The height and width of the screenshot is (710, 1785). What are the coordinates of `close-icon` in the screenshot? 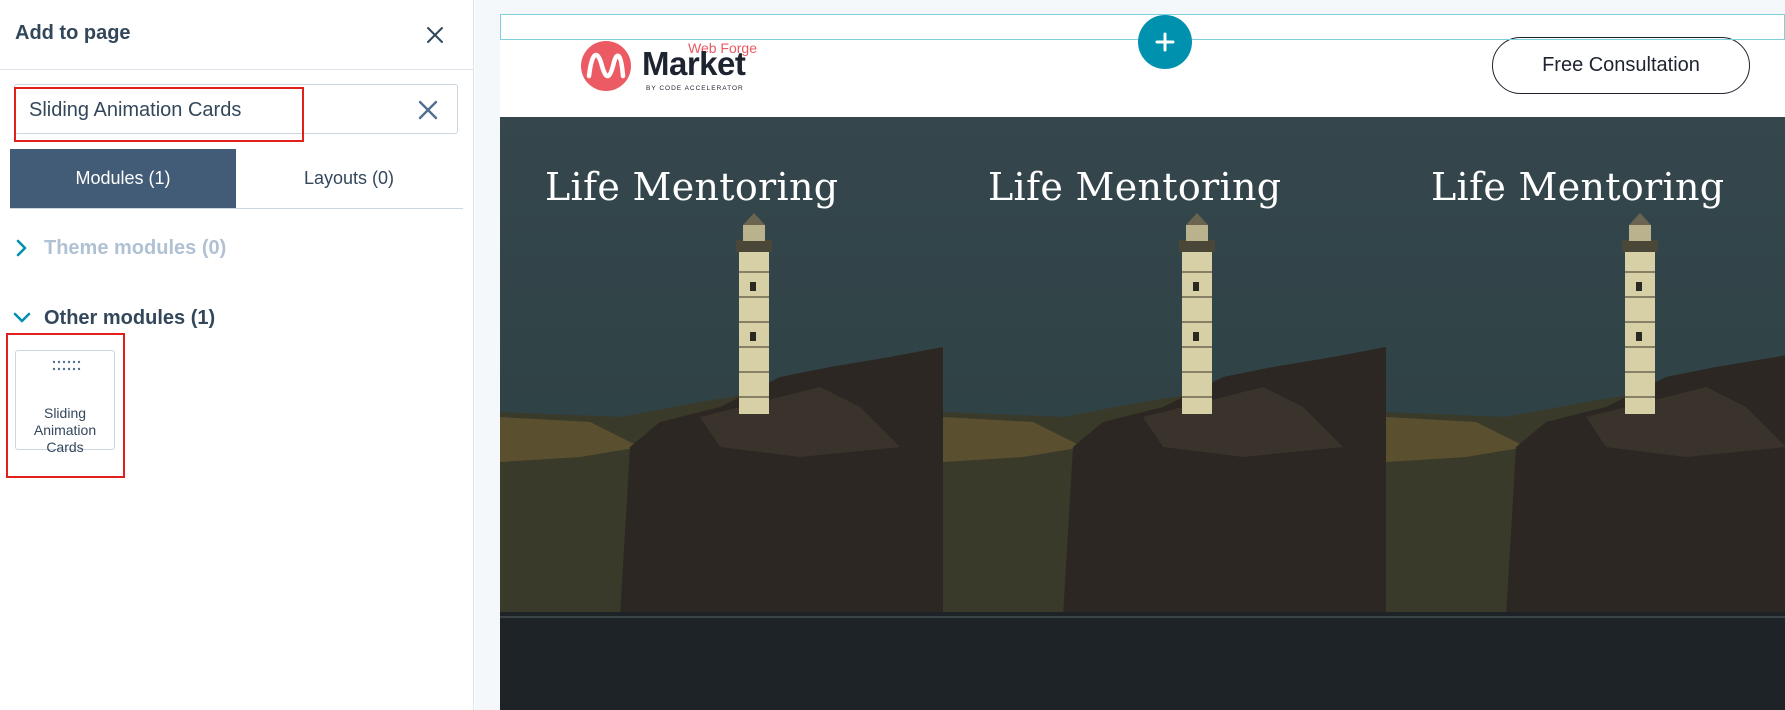 It's located at (435, 35).